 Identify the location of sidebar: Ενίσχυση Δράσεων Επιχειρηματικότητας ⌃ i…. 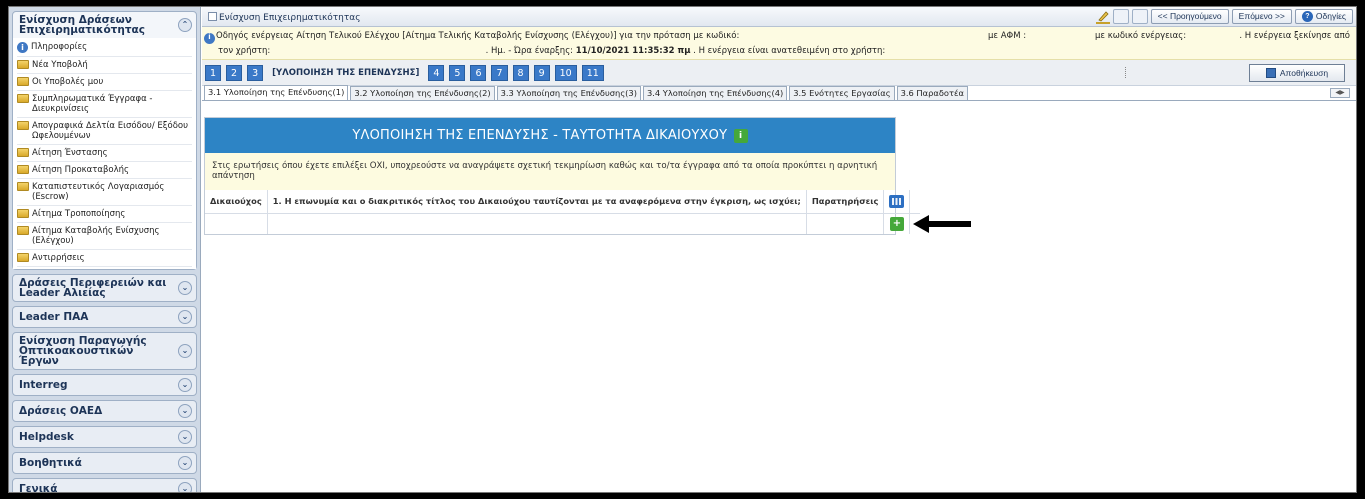
(105, 249).